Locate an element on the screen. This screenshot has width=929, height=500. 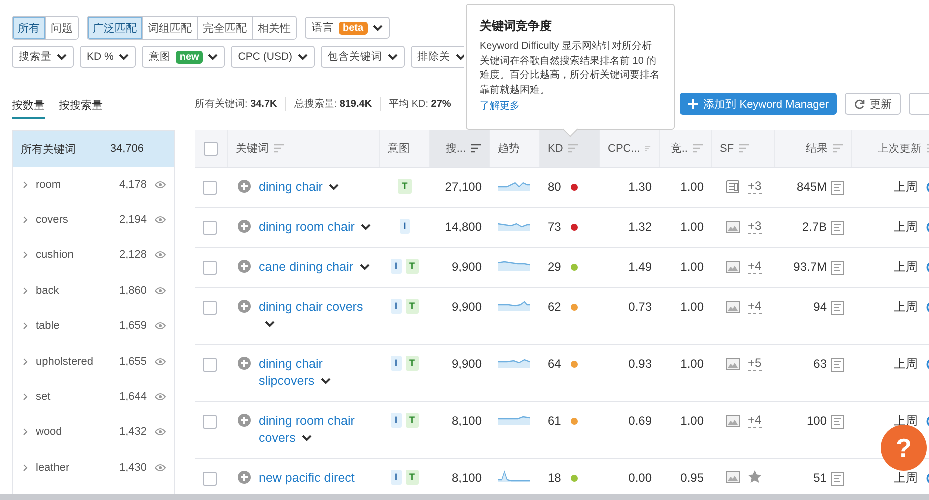
group-label: cushion is located at coordinates (74, 255).